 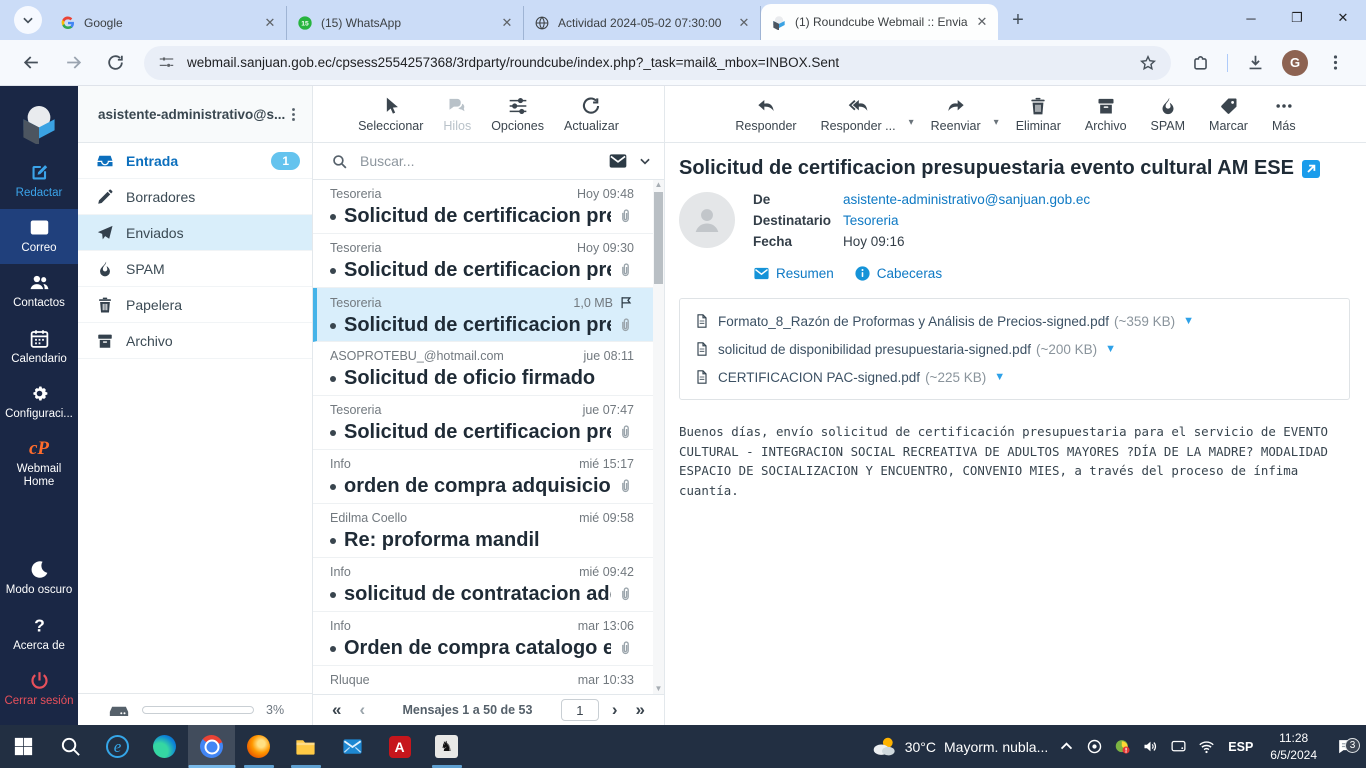 What do you see at coordinates (1284, 114) in the screenshot?
I see `toolbar-button-más: Más` at bounding box center [1284, 114].